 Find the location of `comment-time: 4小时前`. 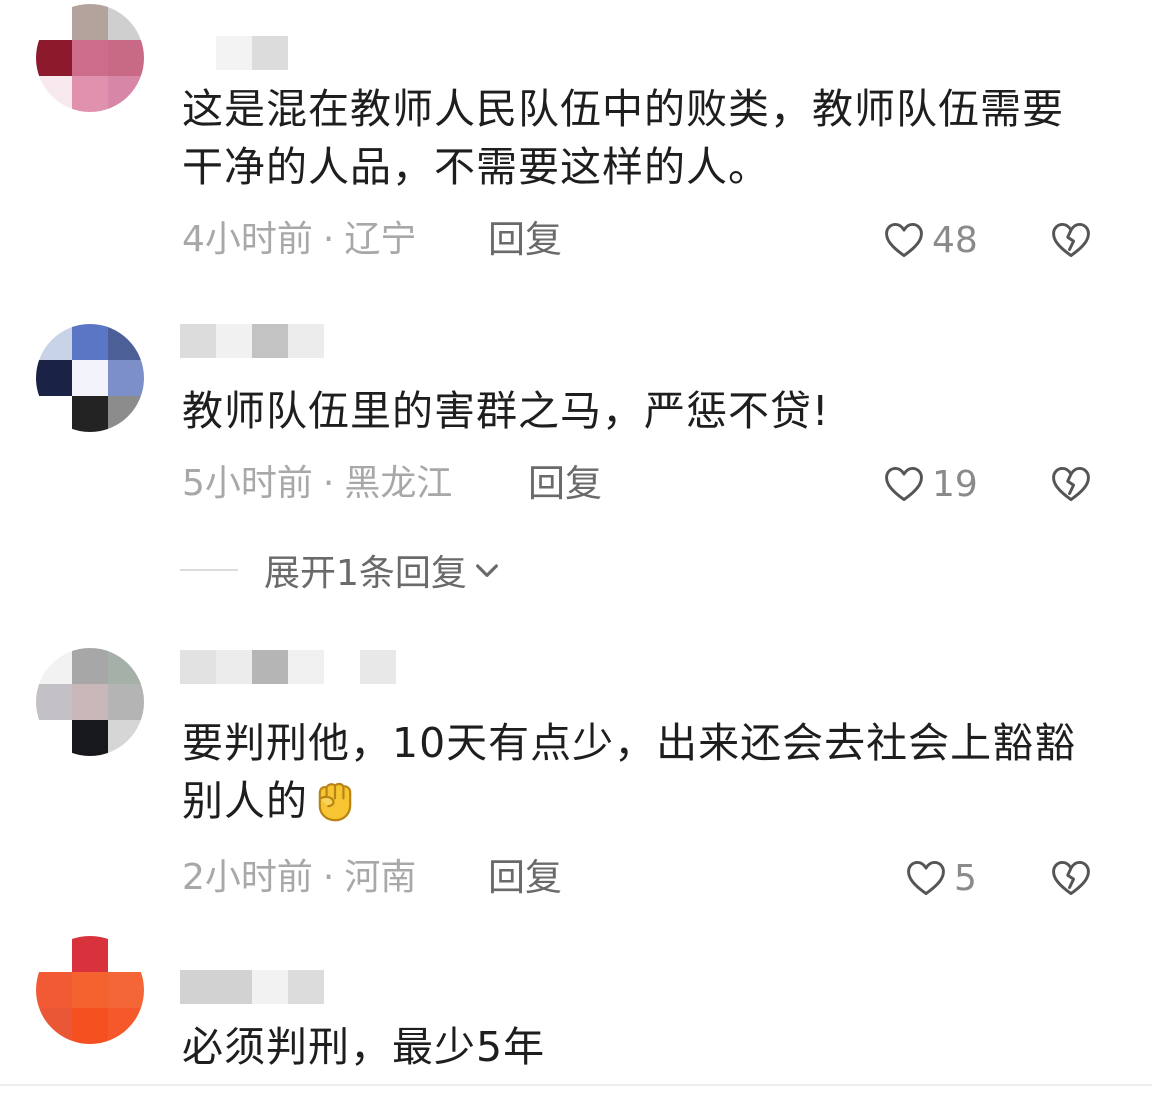

comment-time: 4小时前 is located at coordinates (247, 239).